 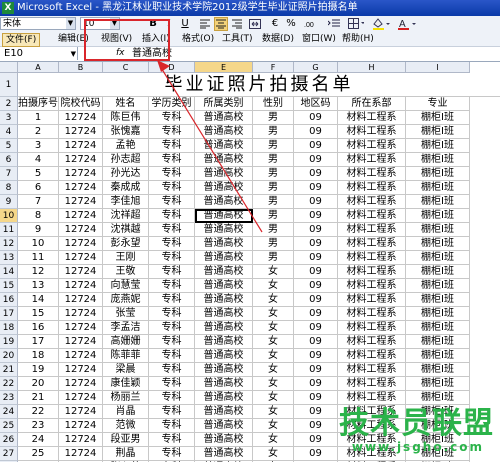 I want to click on table-cell: 李佳旭, so click(x=126, y=202).